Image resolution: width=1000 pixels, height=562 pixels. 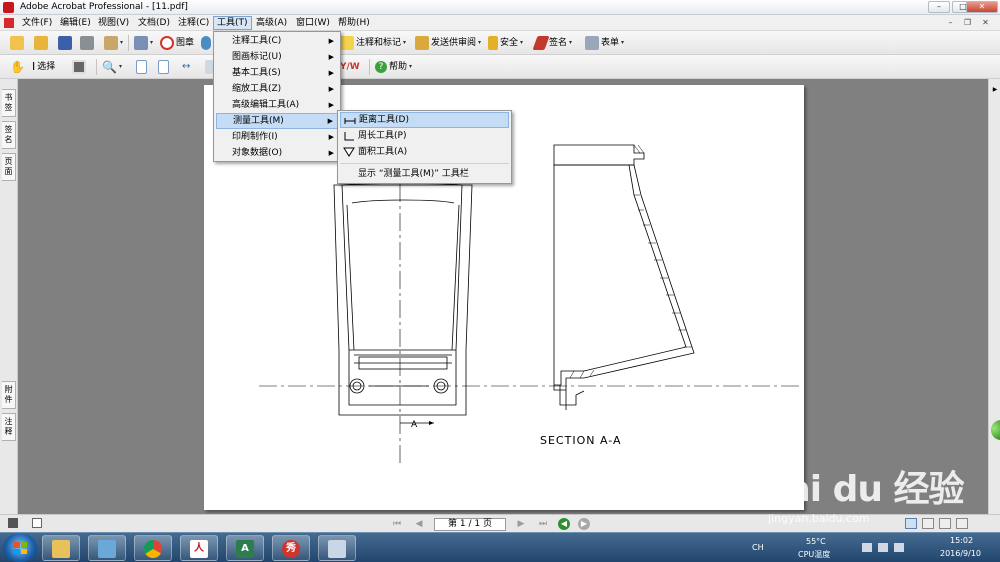 I want to click on area-tool-item: 面积工具(A), so click(x=424, y=152).